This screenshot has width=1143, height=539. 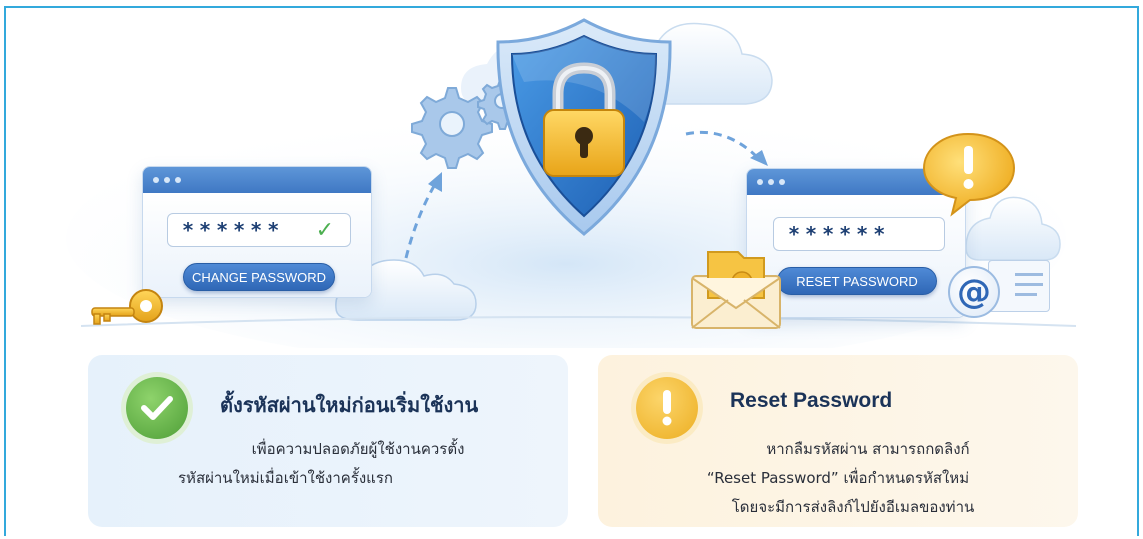 I want to click on card-title: ตั้งรหัสผ่านใหม่ก่อนเริ่มใช้งาน, so click(x=349, y=405).